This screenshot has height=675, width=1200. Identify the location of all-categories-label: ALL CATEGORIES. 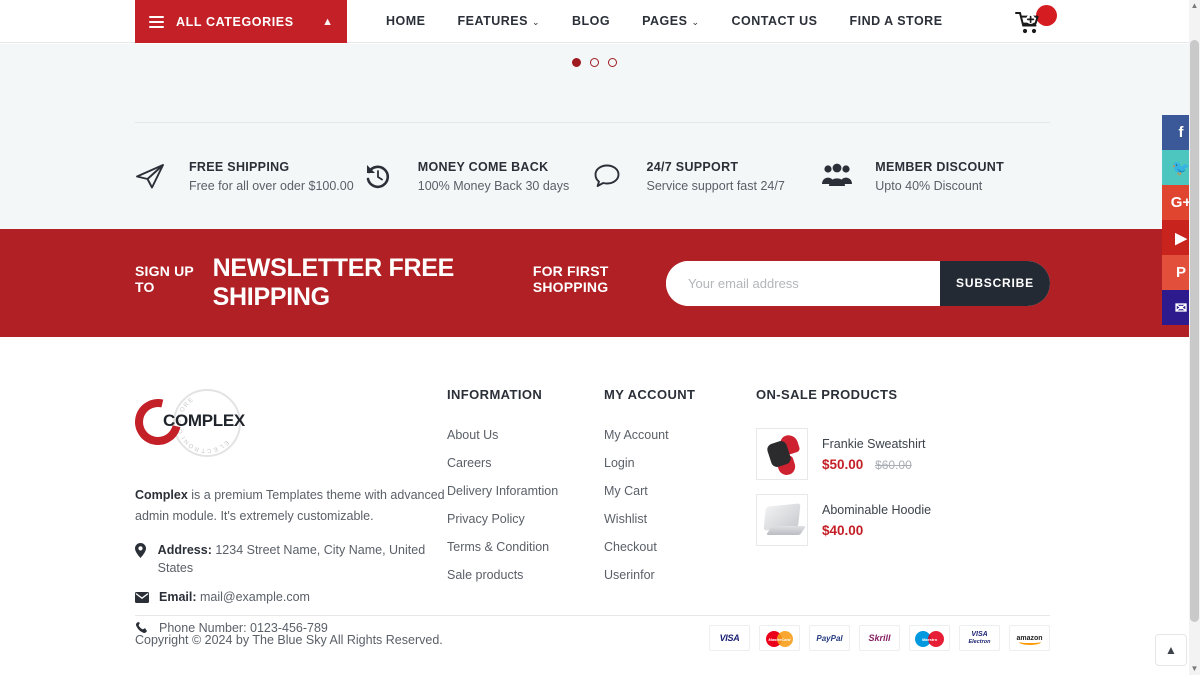
(235, 21).